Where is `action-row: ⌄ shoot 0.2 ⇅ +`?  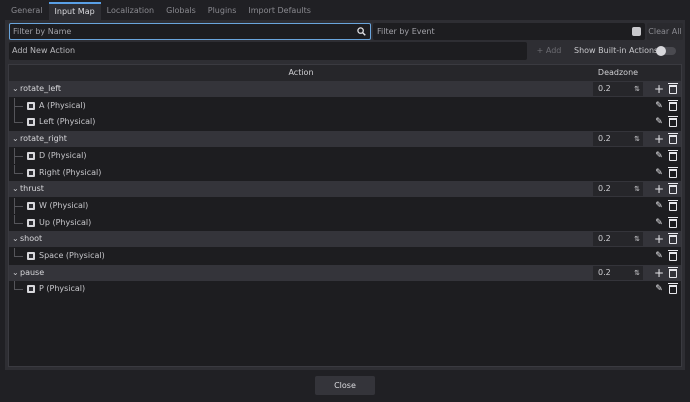 action-row: ⌄ shoot 0.2 ⇅ + is located at coordinates (345, 239).